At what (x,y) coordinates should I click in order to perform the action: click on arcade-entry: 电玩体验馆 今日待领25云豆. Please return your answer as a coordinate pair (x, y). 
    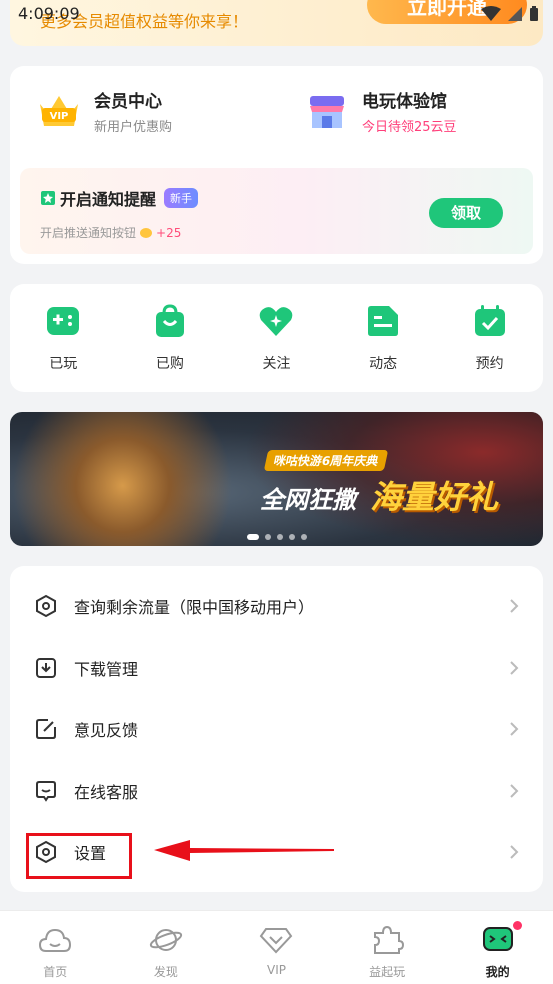
    Looking at the image, I should click on (379, 111).